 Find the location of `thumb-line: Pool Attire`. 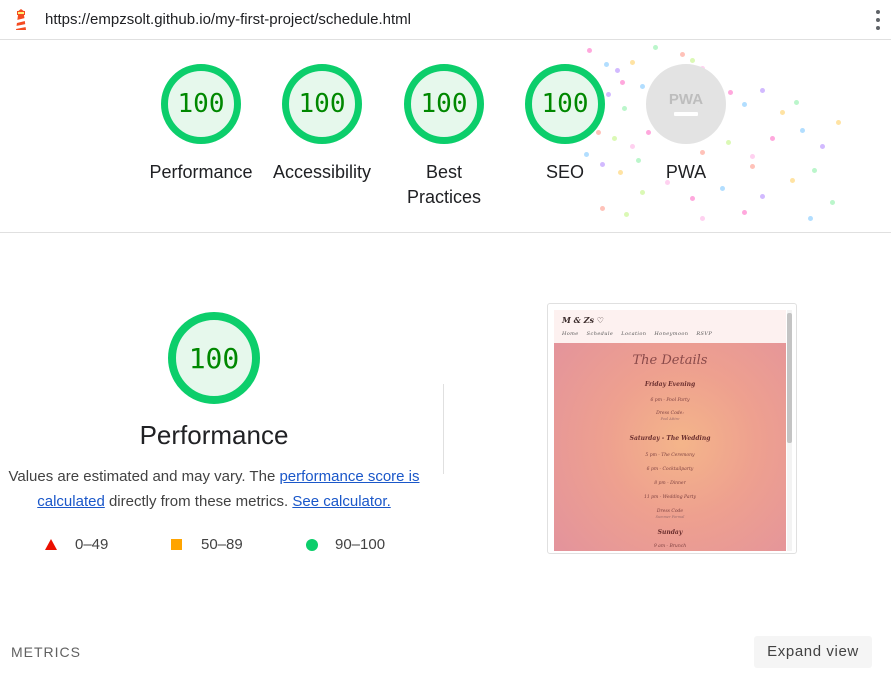

thumb-line: Pool Attire is located at coordinates (670, 419).